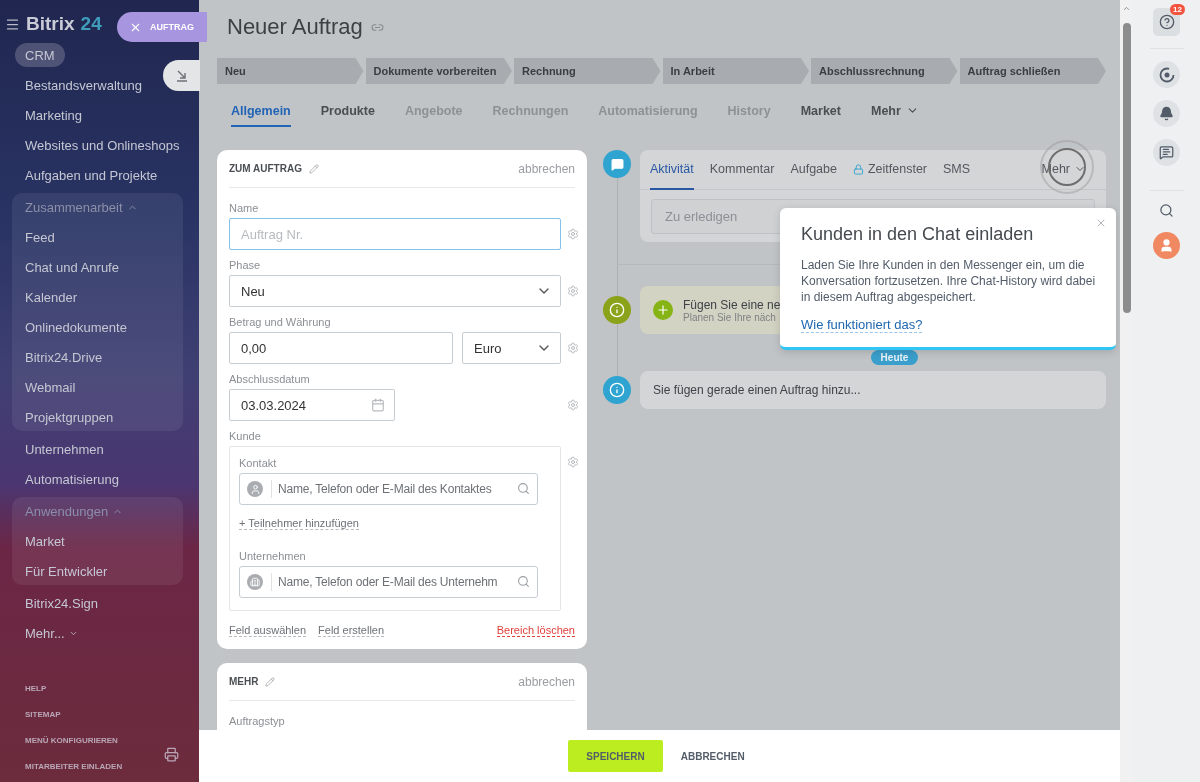 Image resolution: width=1200 pixels, height=782 pixels. I want to click on field-label: Betrag und Währung, so click(280, 322).